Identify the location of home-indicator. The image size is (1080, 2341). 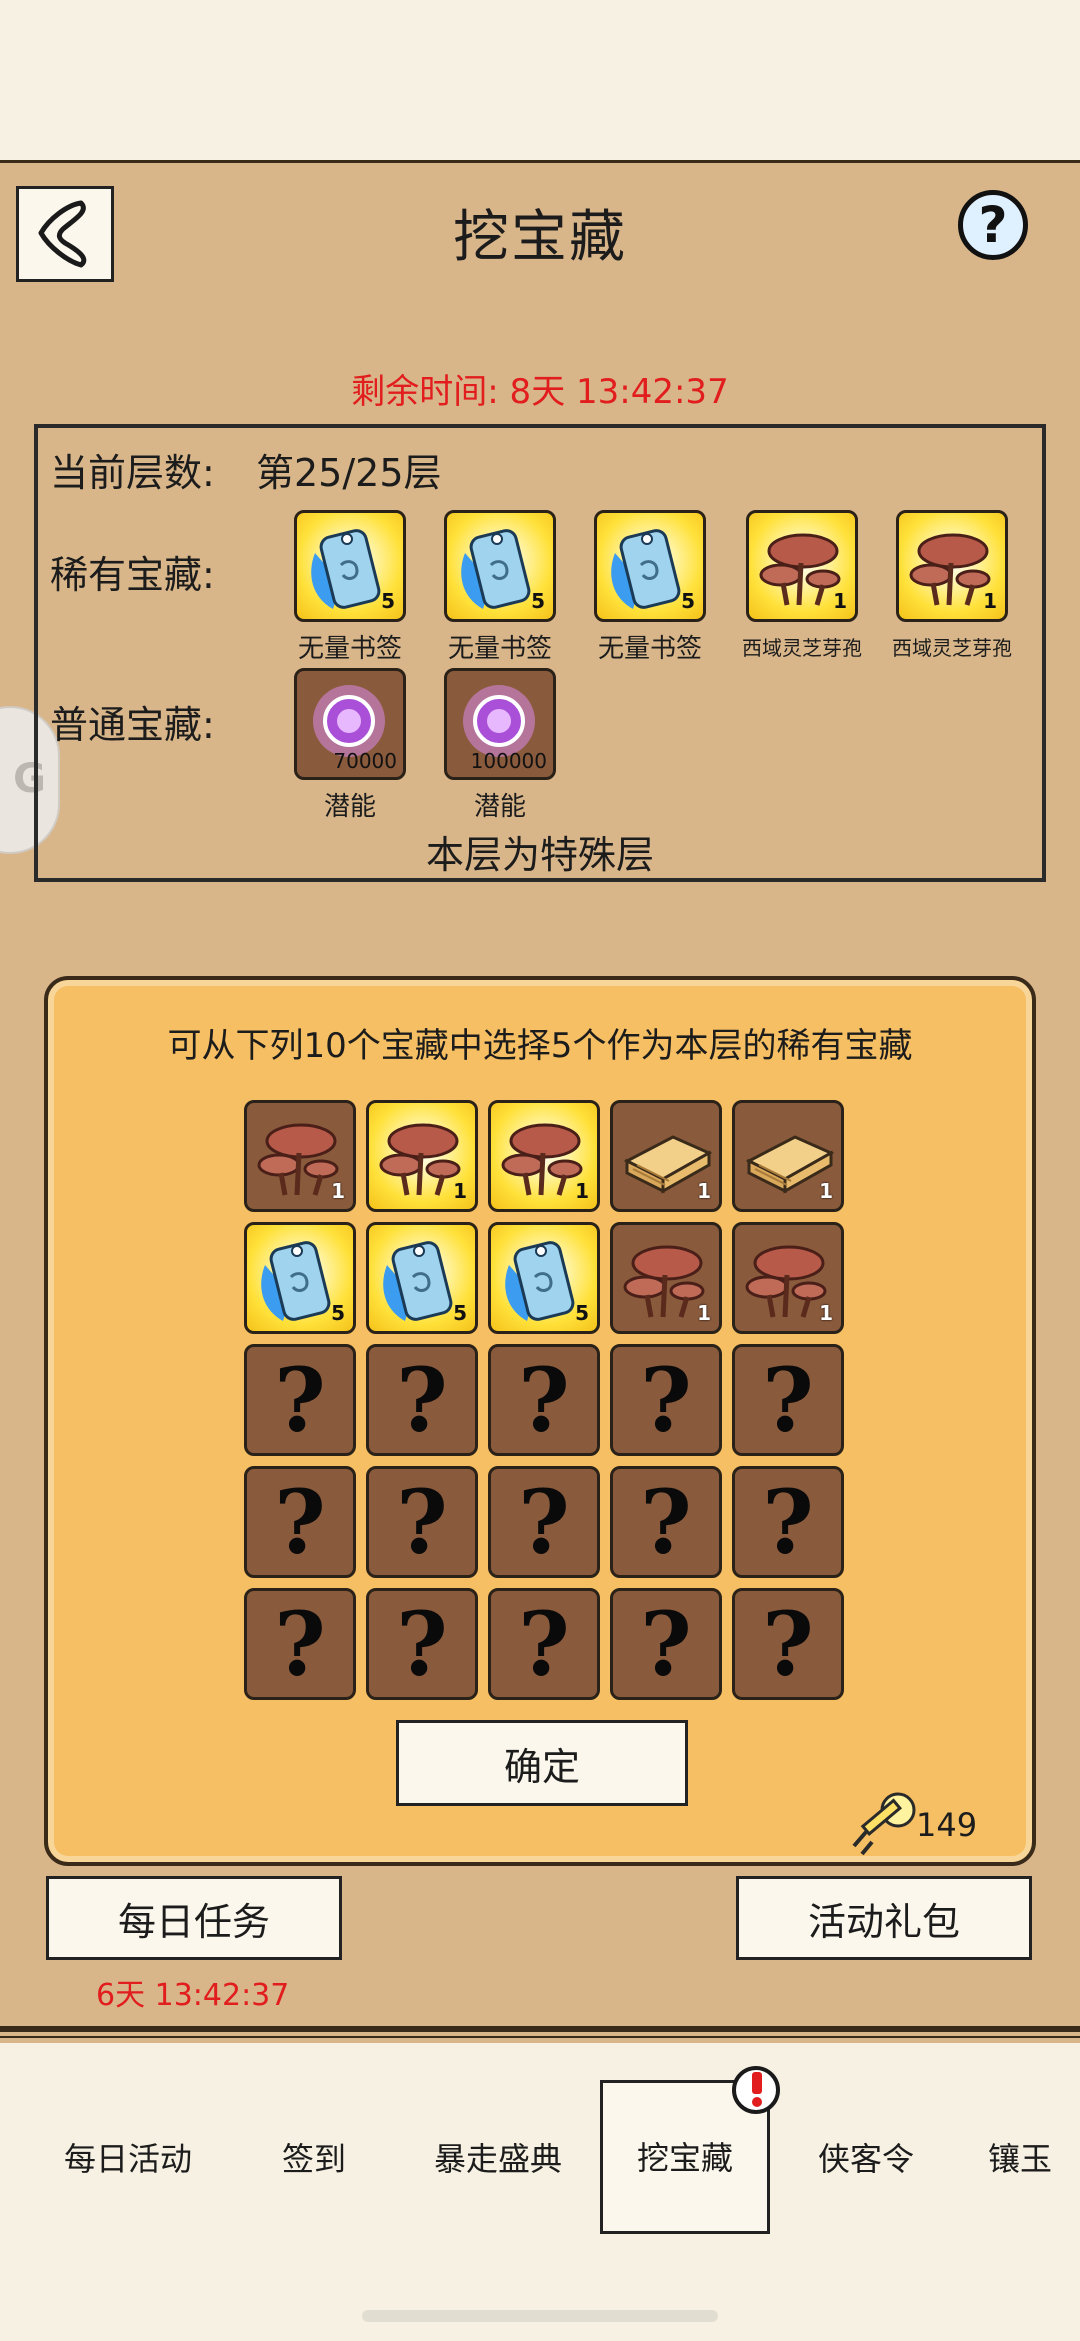
(540, 2316).